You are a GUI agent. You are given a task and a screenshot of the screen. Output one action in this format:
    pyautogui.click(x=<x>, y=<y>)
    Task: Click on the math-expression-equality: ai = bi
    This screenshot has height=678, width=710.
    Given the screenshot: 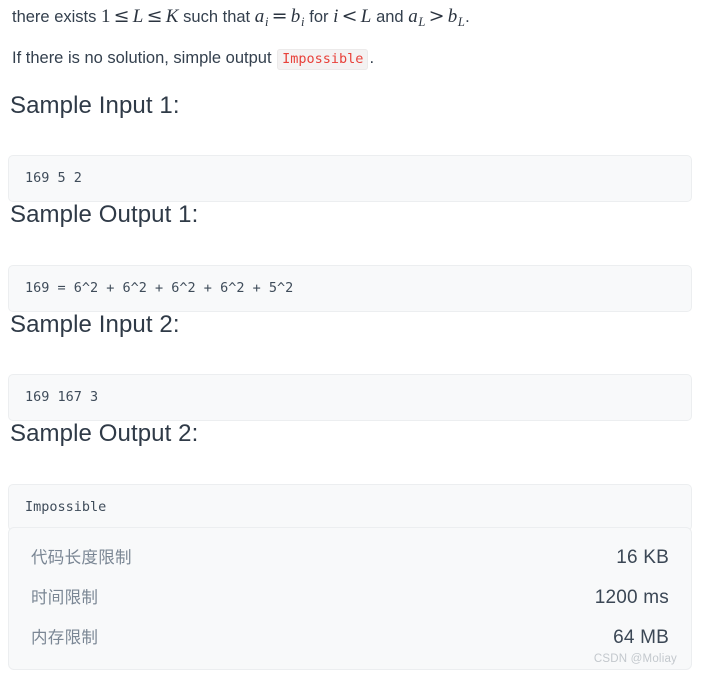 What is the action you would take?
    pyautogui.click(x=279, y=17)
    